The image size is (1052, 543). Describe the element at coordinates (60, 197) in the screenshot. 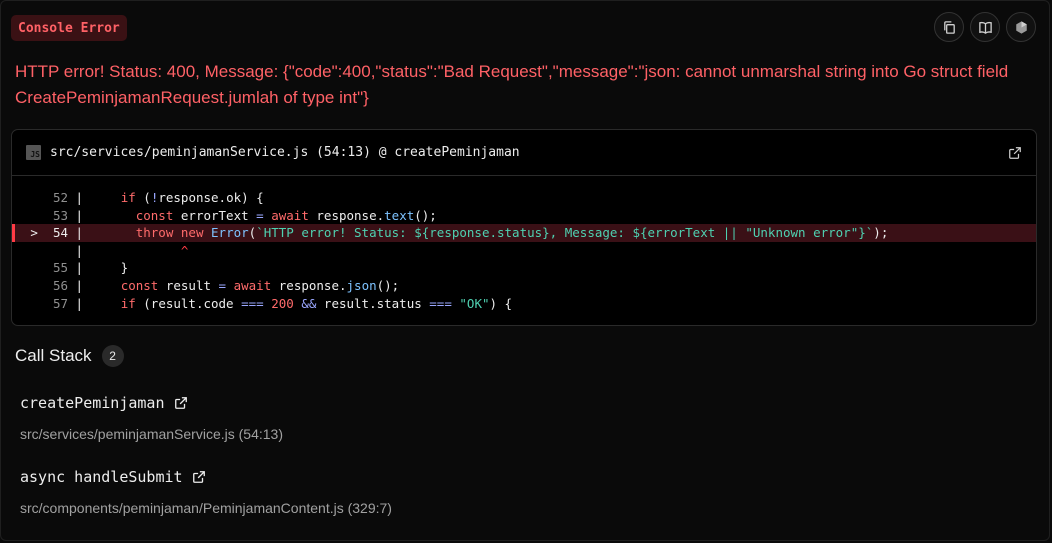

I see `line-number: 52` at that location.